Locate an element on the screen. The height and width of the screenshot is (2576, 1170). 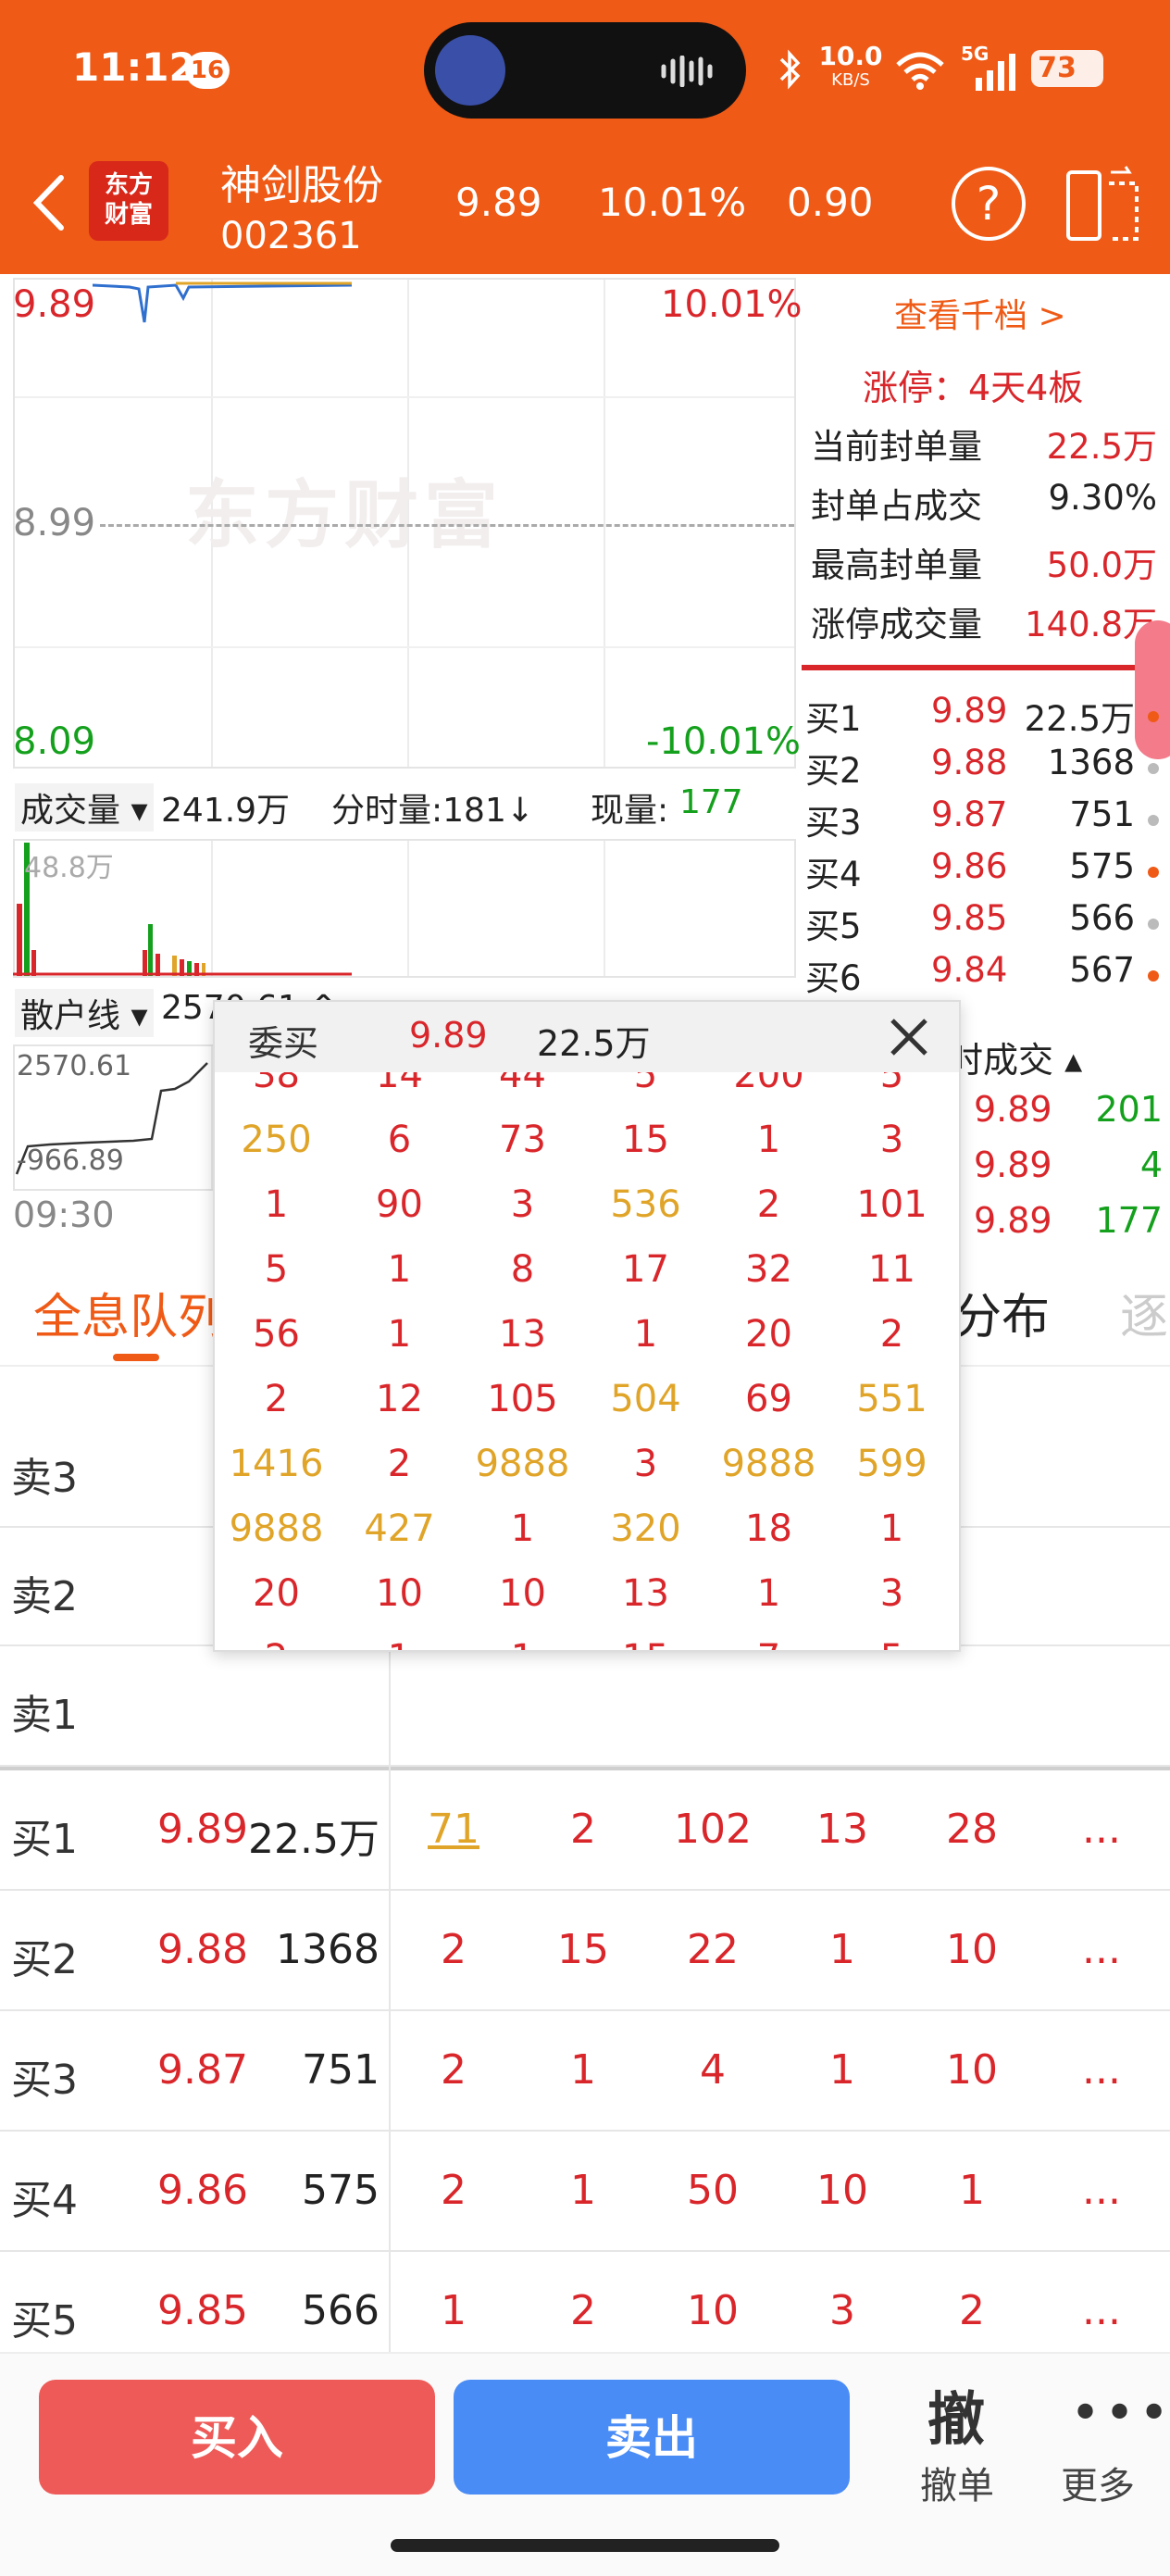
more-label: 更多 is located at coordinates (1098, 2482).